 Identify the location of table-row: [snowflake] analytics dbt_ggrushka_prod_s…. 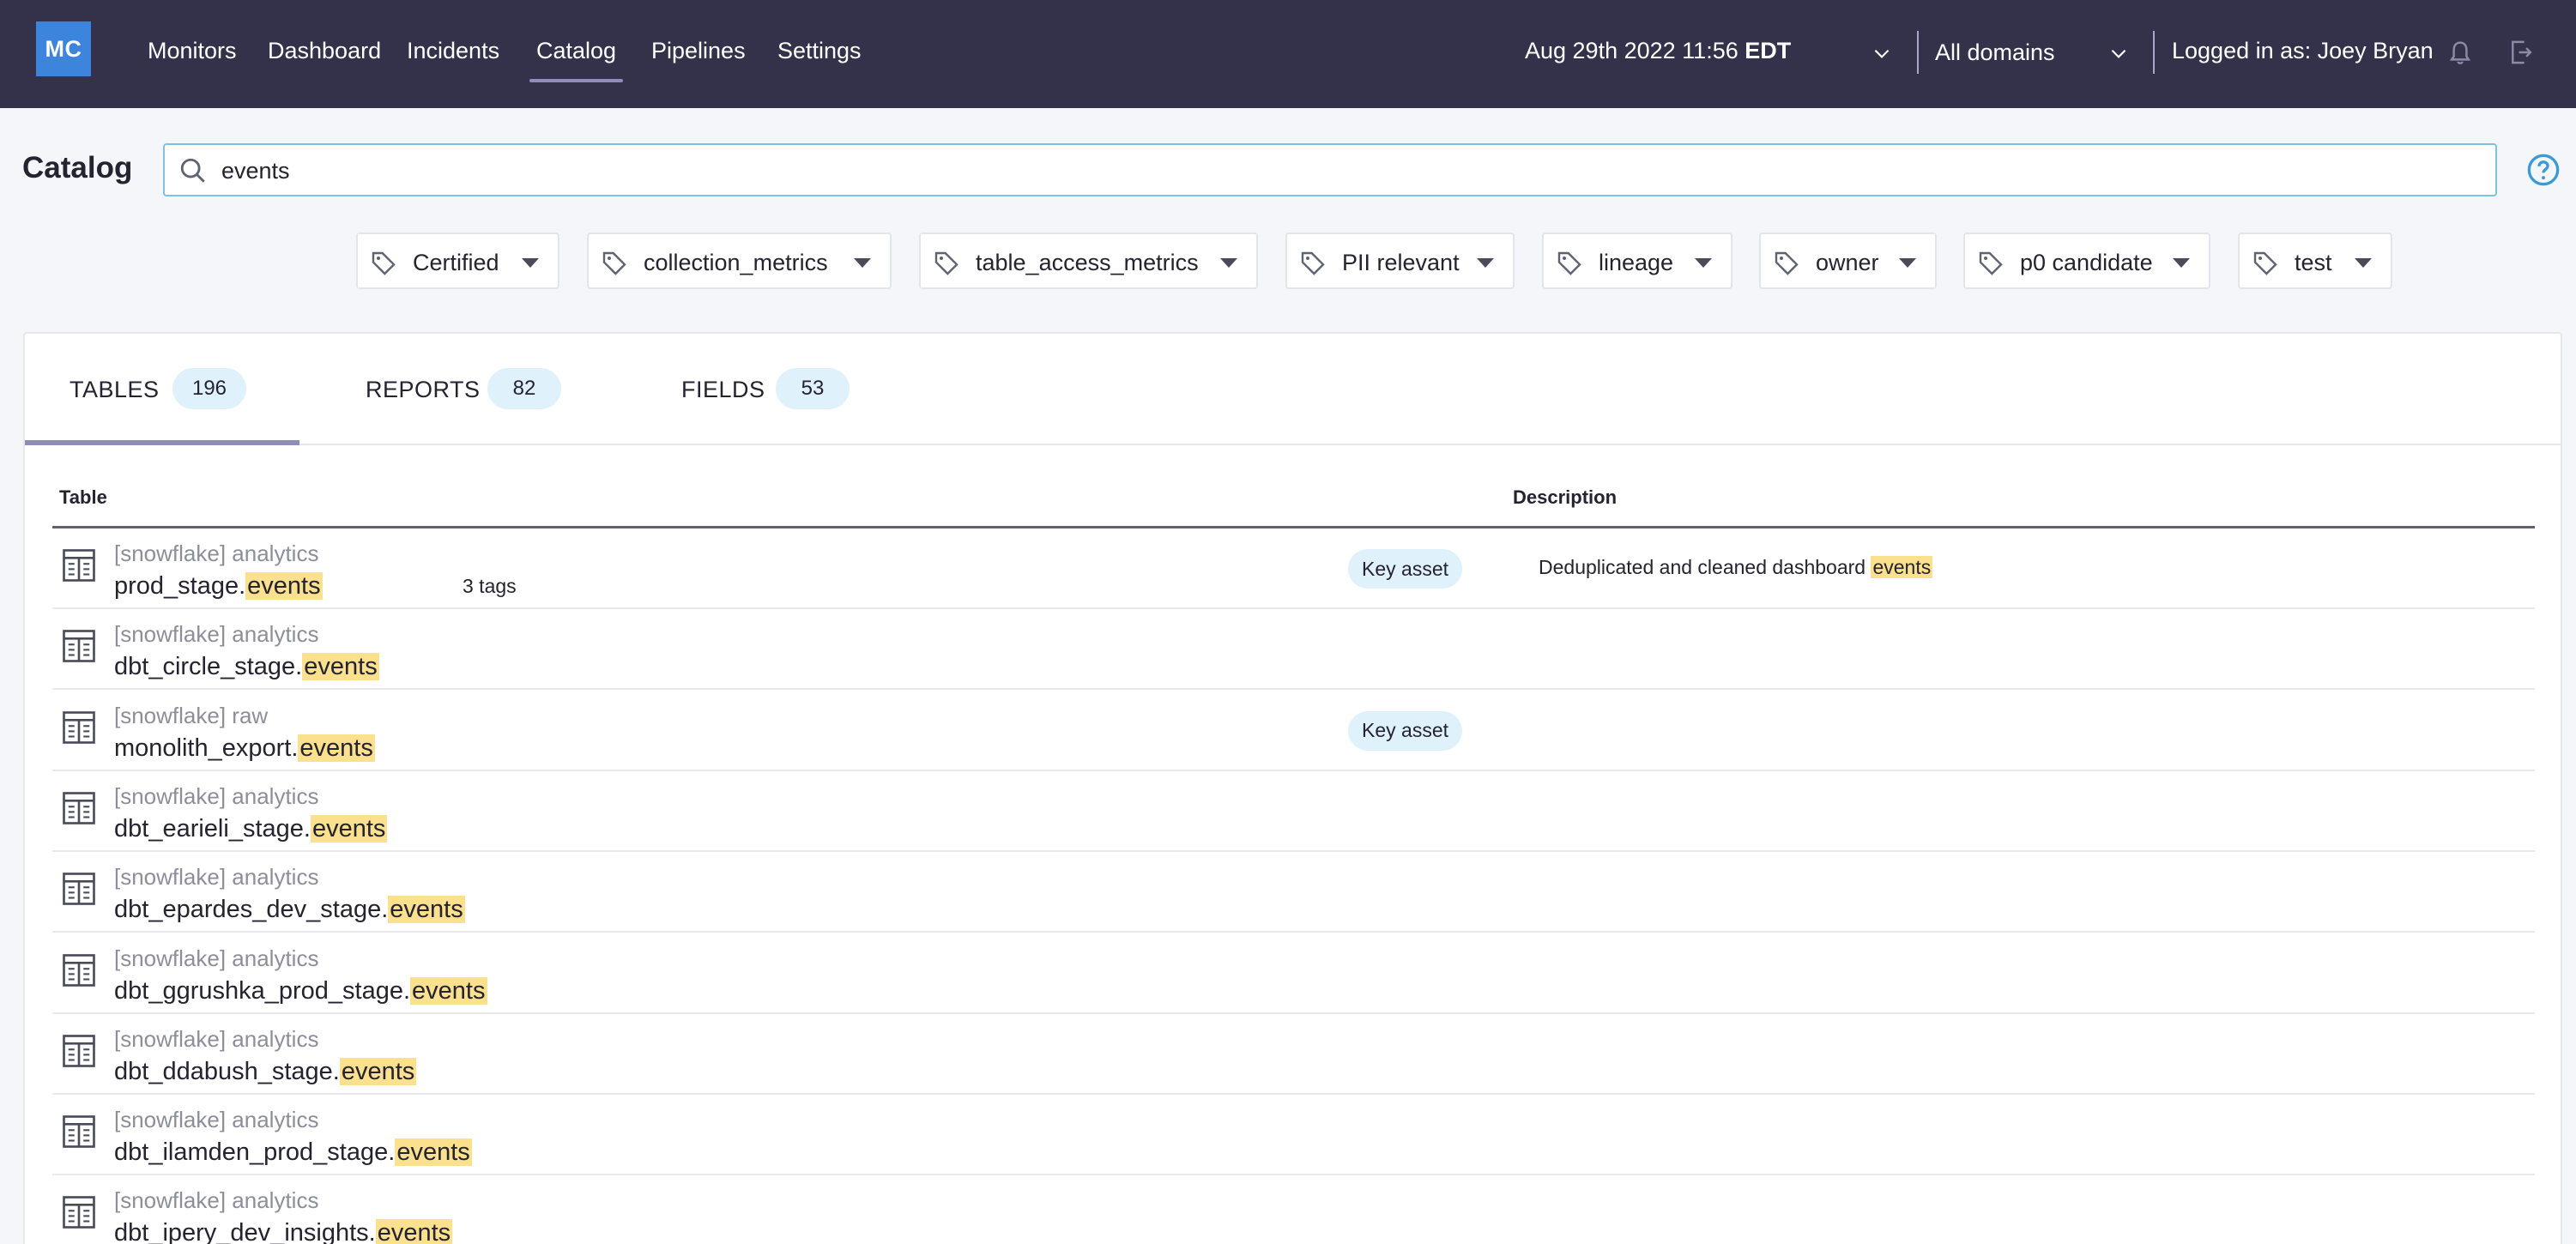
(1293, 974).